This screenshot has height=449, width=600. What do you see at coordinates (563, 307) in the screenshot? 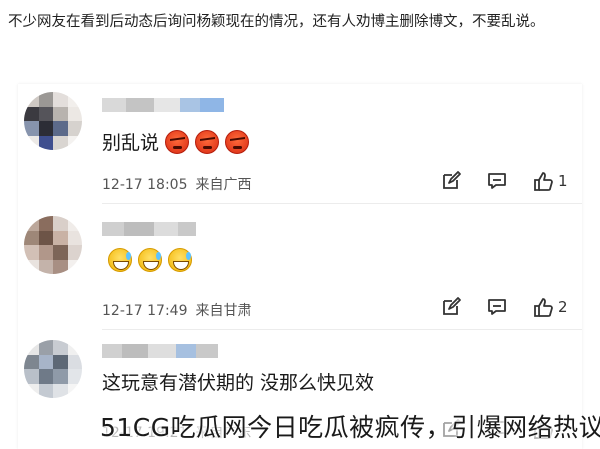
I see `like-count: 2` at bounding box center [563, 307].